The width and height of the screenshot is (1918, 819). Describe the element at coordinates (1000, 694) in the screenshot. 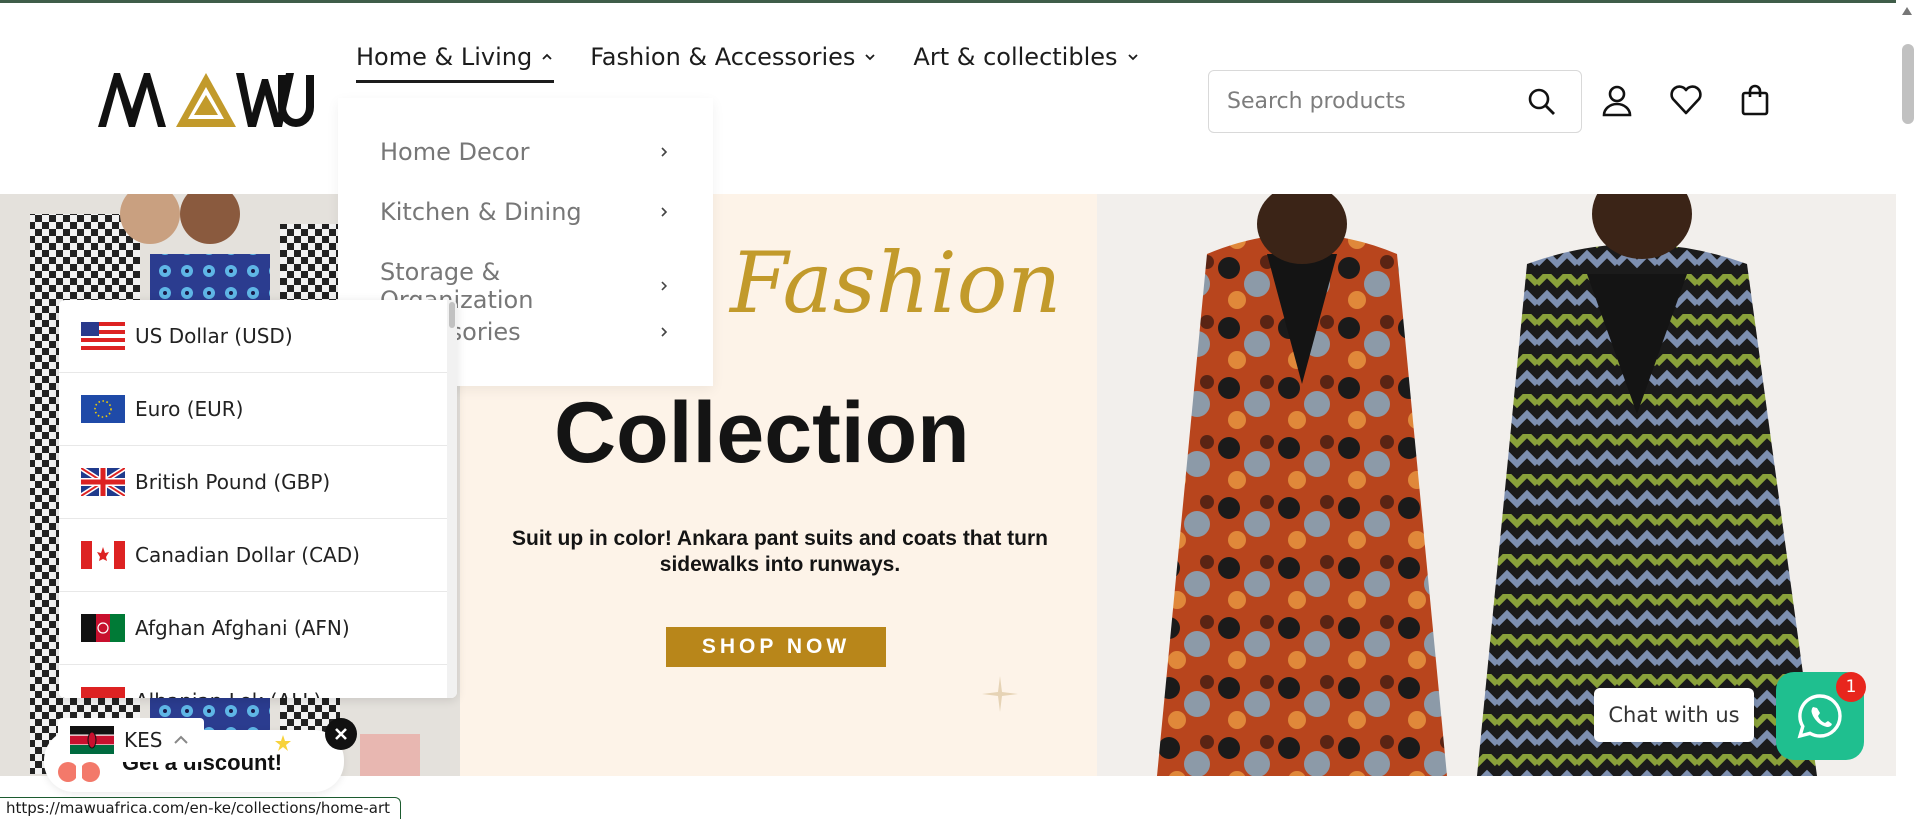

I see `sparkle-icon` at that location.